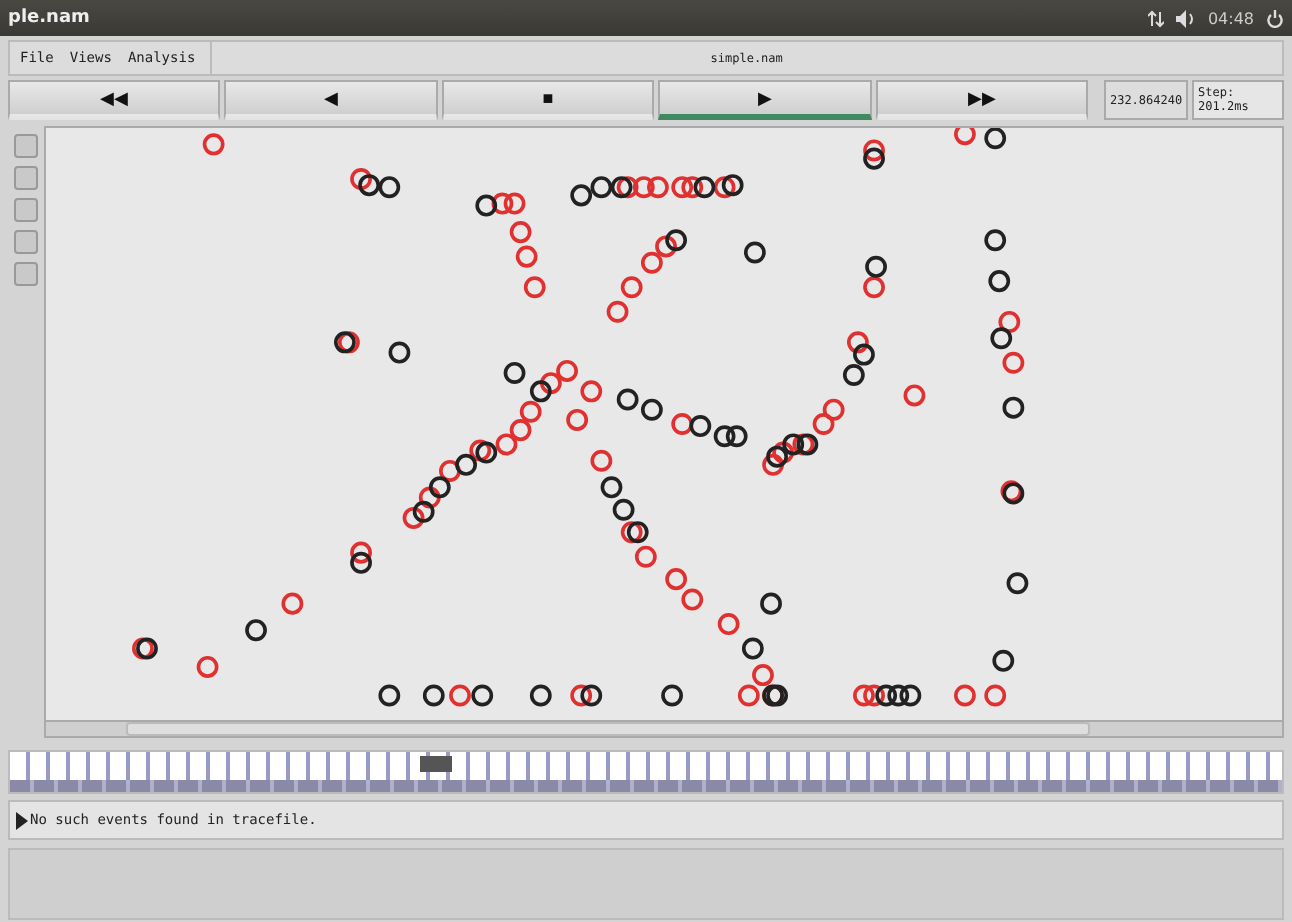 This screenshot has width=1292, height=922. What do you see at coordinates (331, 100) in the screenshot?
I see `playback-button: ◀` at bounding box center [331, 100].